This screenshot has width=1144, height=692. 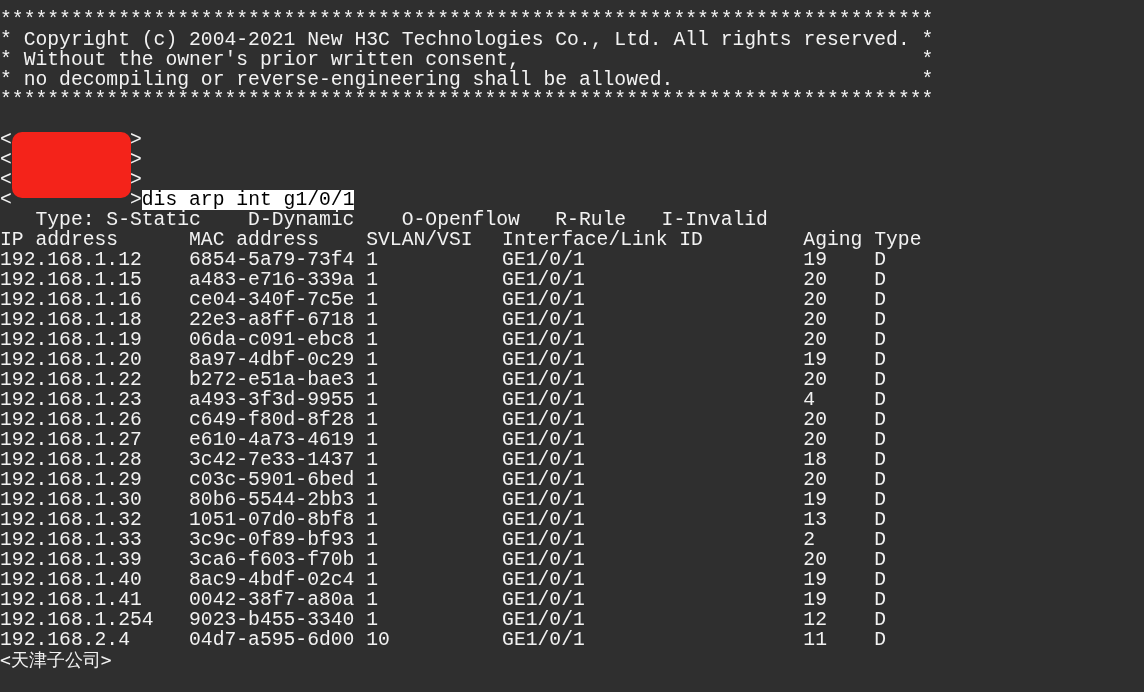 I want to click on column-header: Type, so click(x=898, y=240).